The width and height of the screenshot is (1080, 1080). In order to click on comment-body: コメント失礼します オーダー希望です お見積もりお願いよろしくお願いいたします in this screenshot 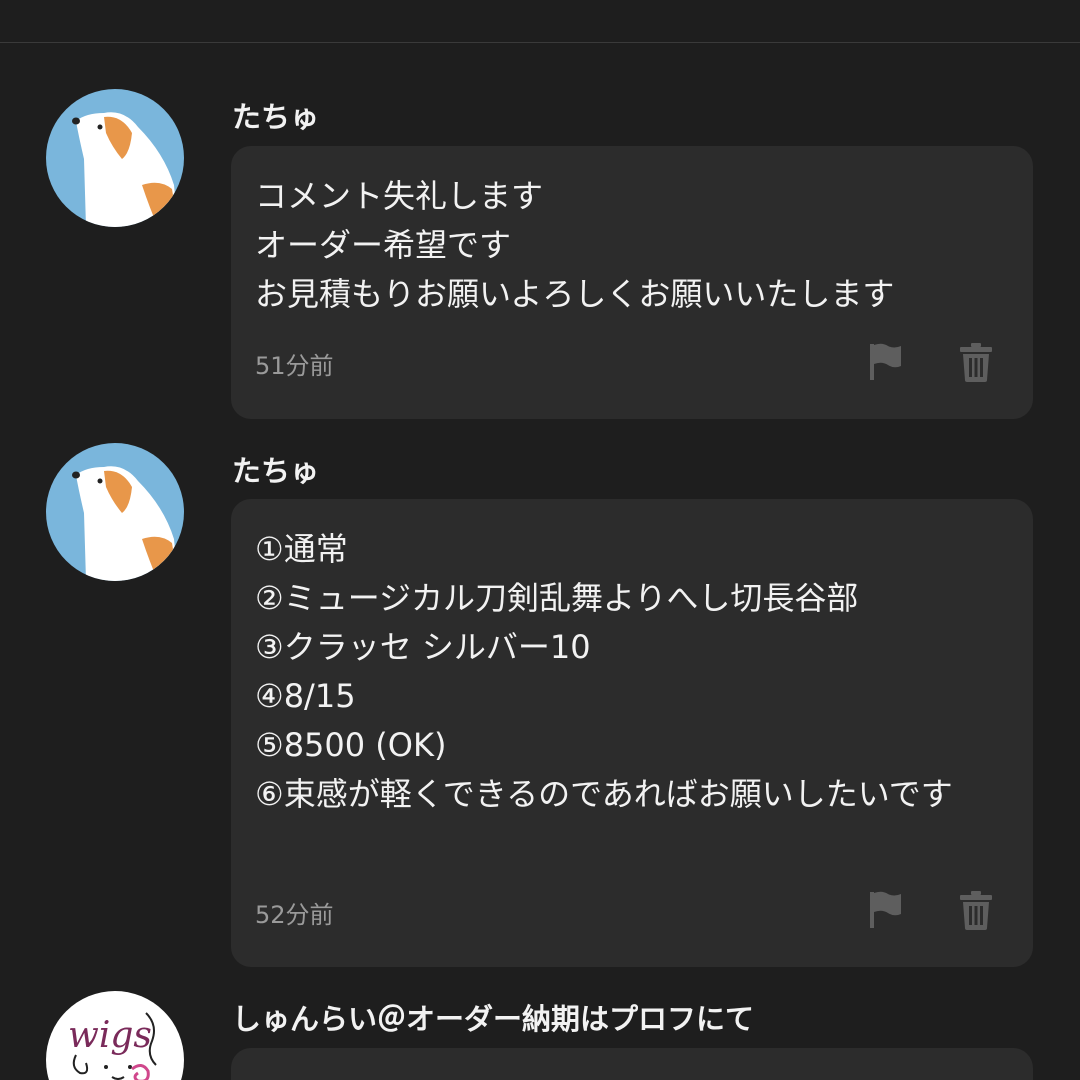, I will do `click(575, 245)`.